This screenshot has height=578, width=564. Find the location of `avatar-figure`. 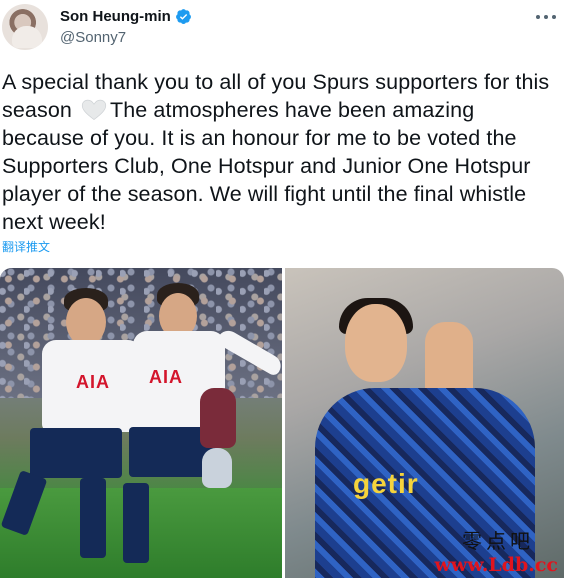

avatar-figure is located at coordinates (27, 37).